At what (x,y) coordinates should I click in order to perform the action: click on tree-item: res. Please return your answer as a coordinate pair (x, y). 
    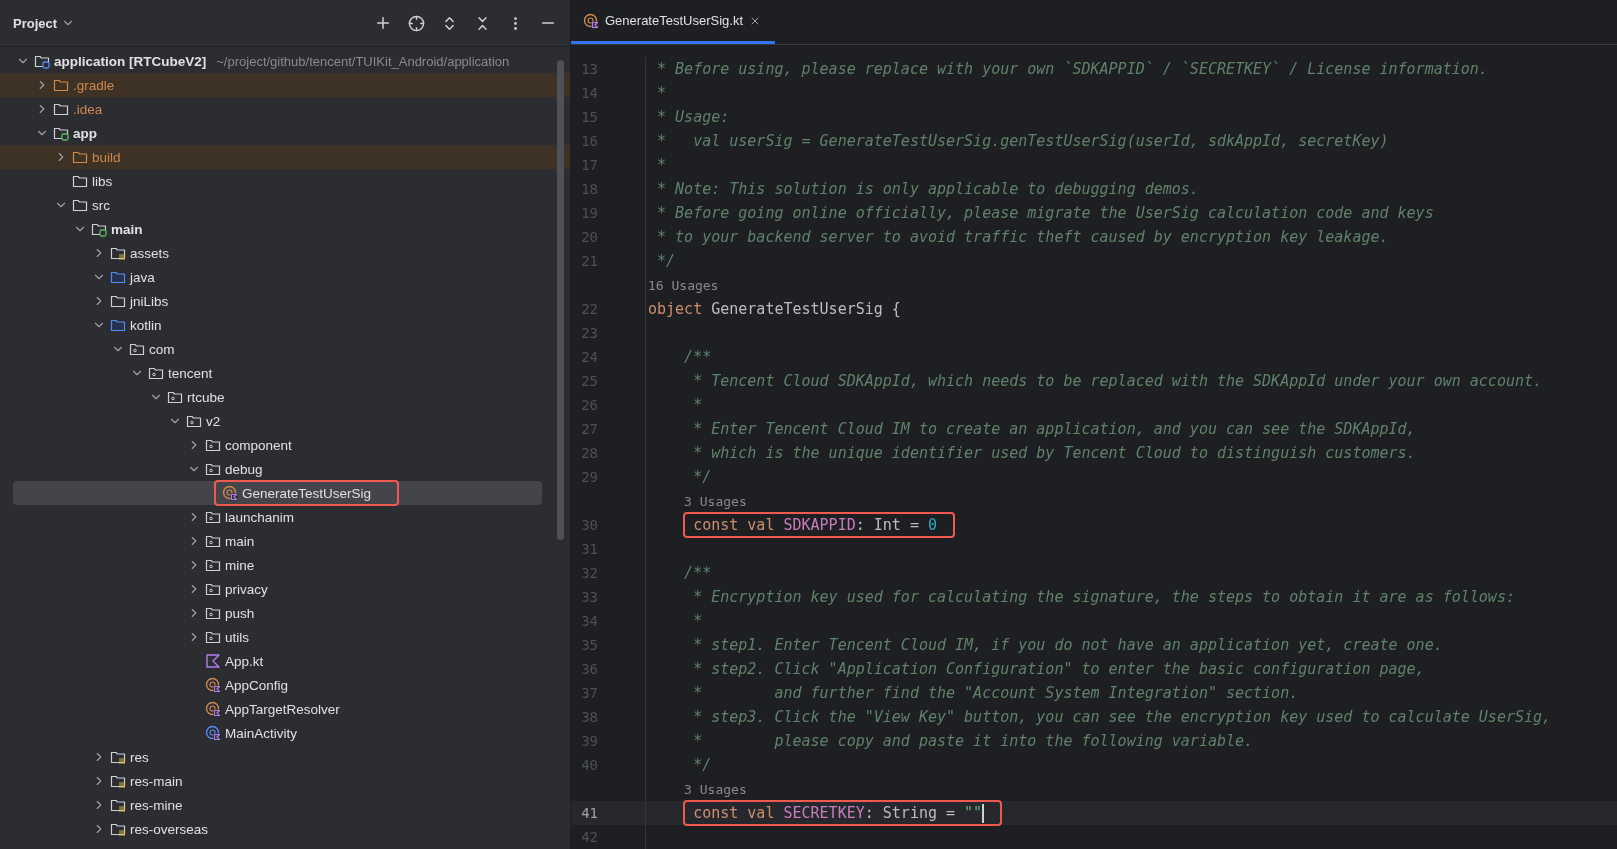
    Looking at the image, I should click on (139, 757).